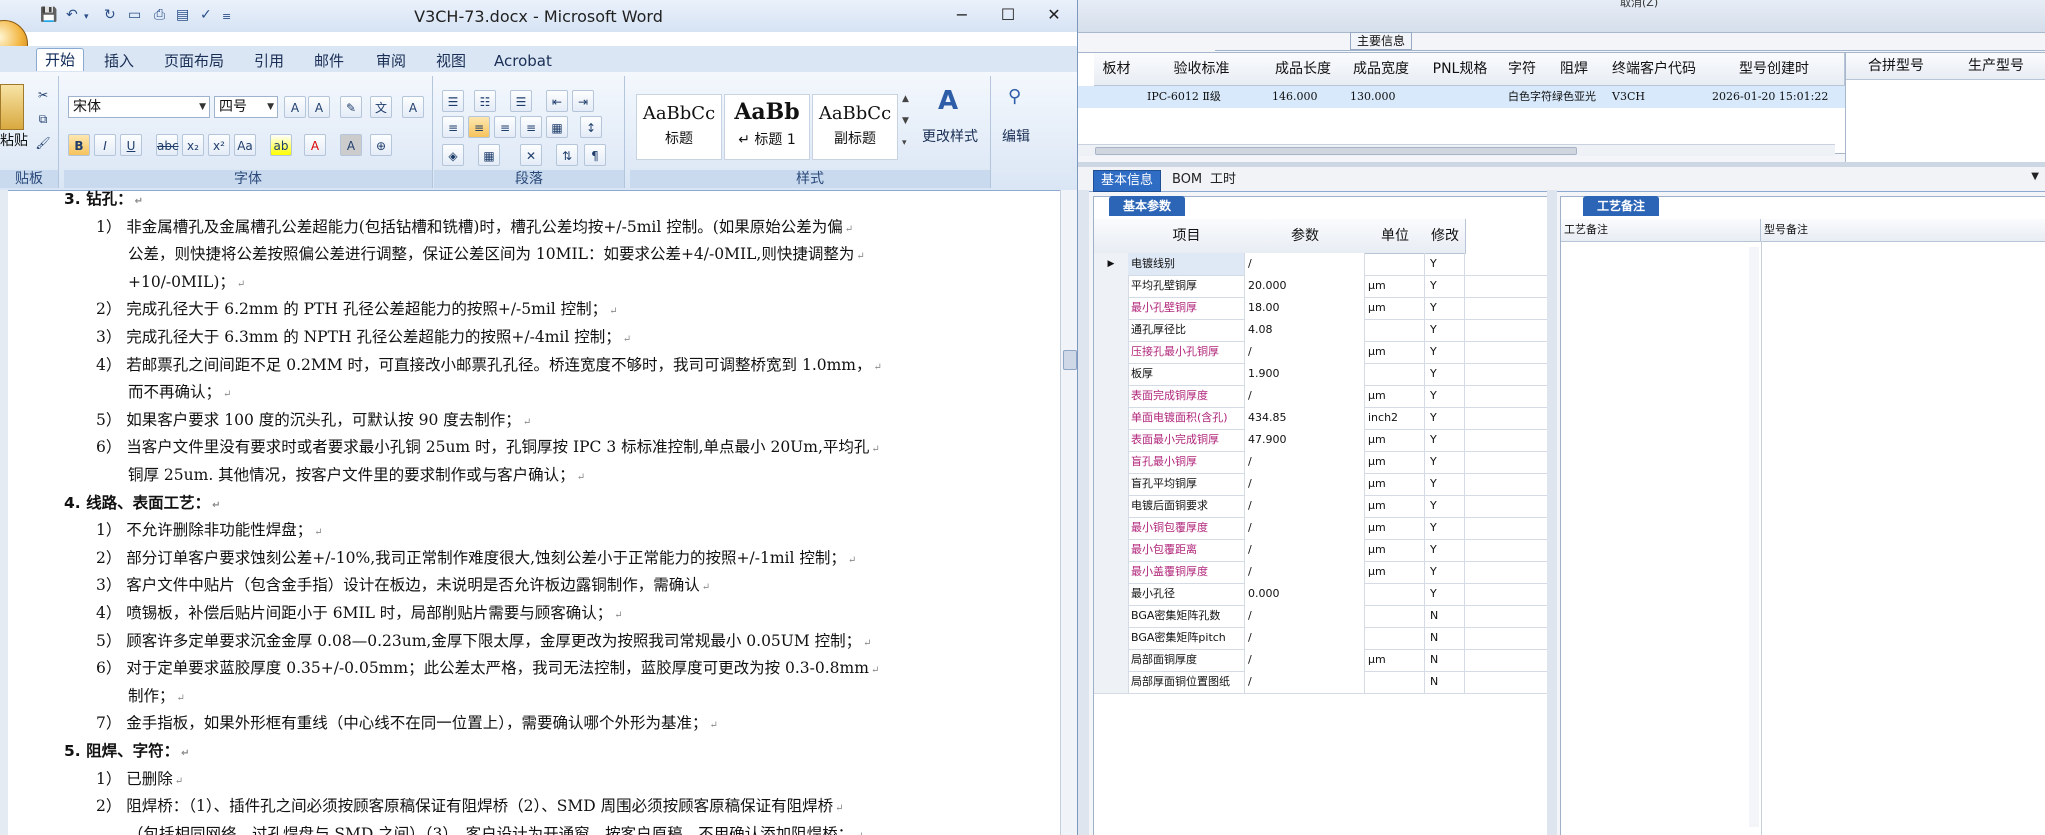 This screenshot has width=2045, height=835. Describe the element at coordinates (1186, 308) in the screenshot. I see `item-cell: 最小孔壁铜厚` at that location.